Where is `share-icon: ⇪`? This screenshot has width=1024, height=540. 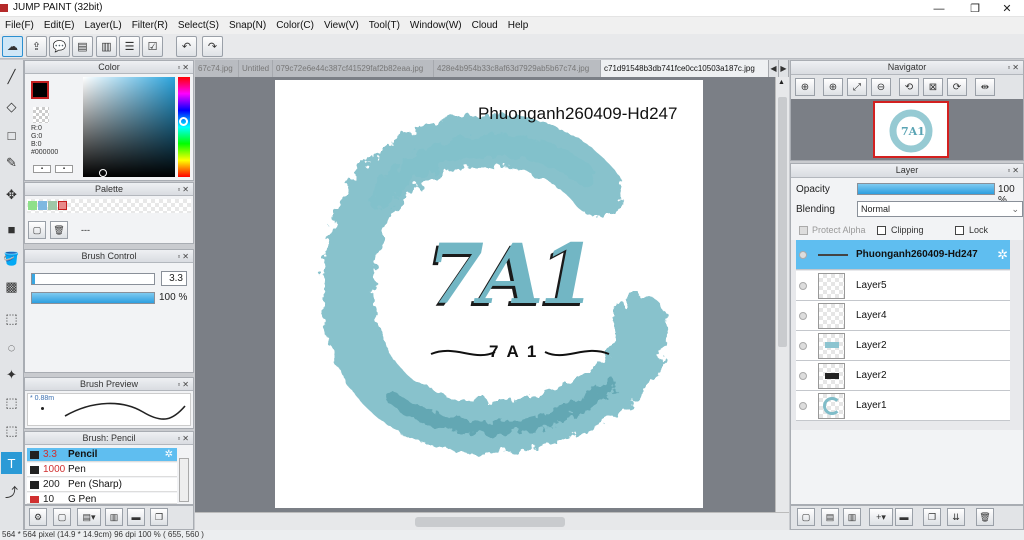 share-icon: ⇪ is located at coordinates (36, 46).